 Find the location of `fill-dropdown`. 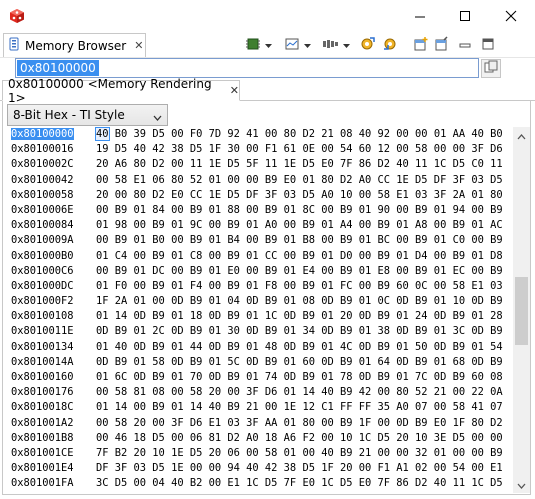

fill-dropdown is located at coordinates (346, 45).